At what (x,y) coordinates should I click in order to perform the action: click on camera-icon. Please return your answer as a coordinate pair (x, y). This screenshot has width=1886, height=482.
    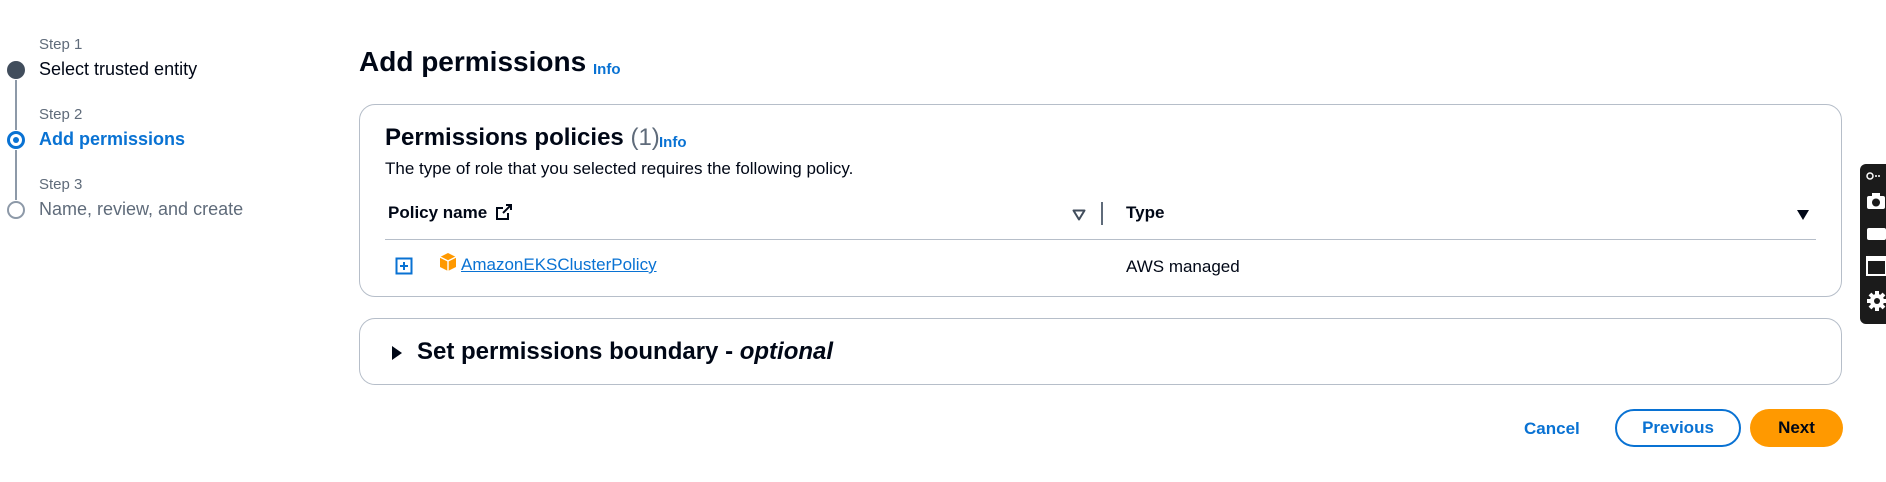
    Looking at the image, I should click on (1876, 201).